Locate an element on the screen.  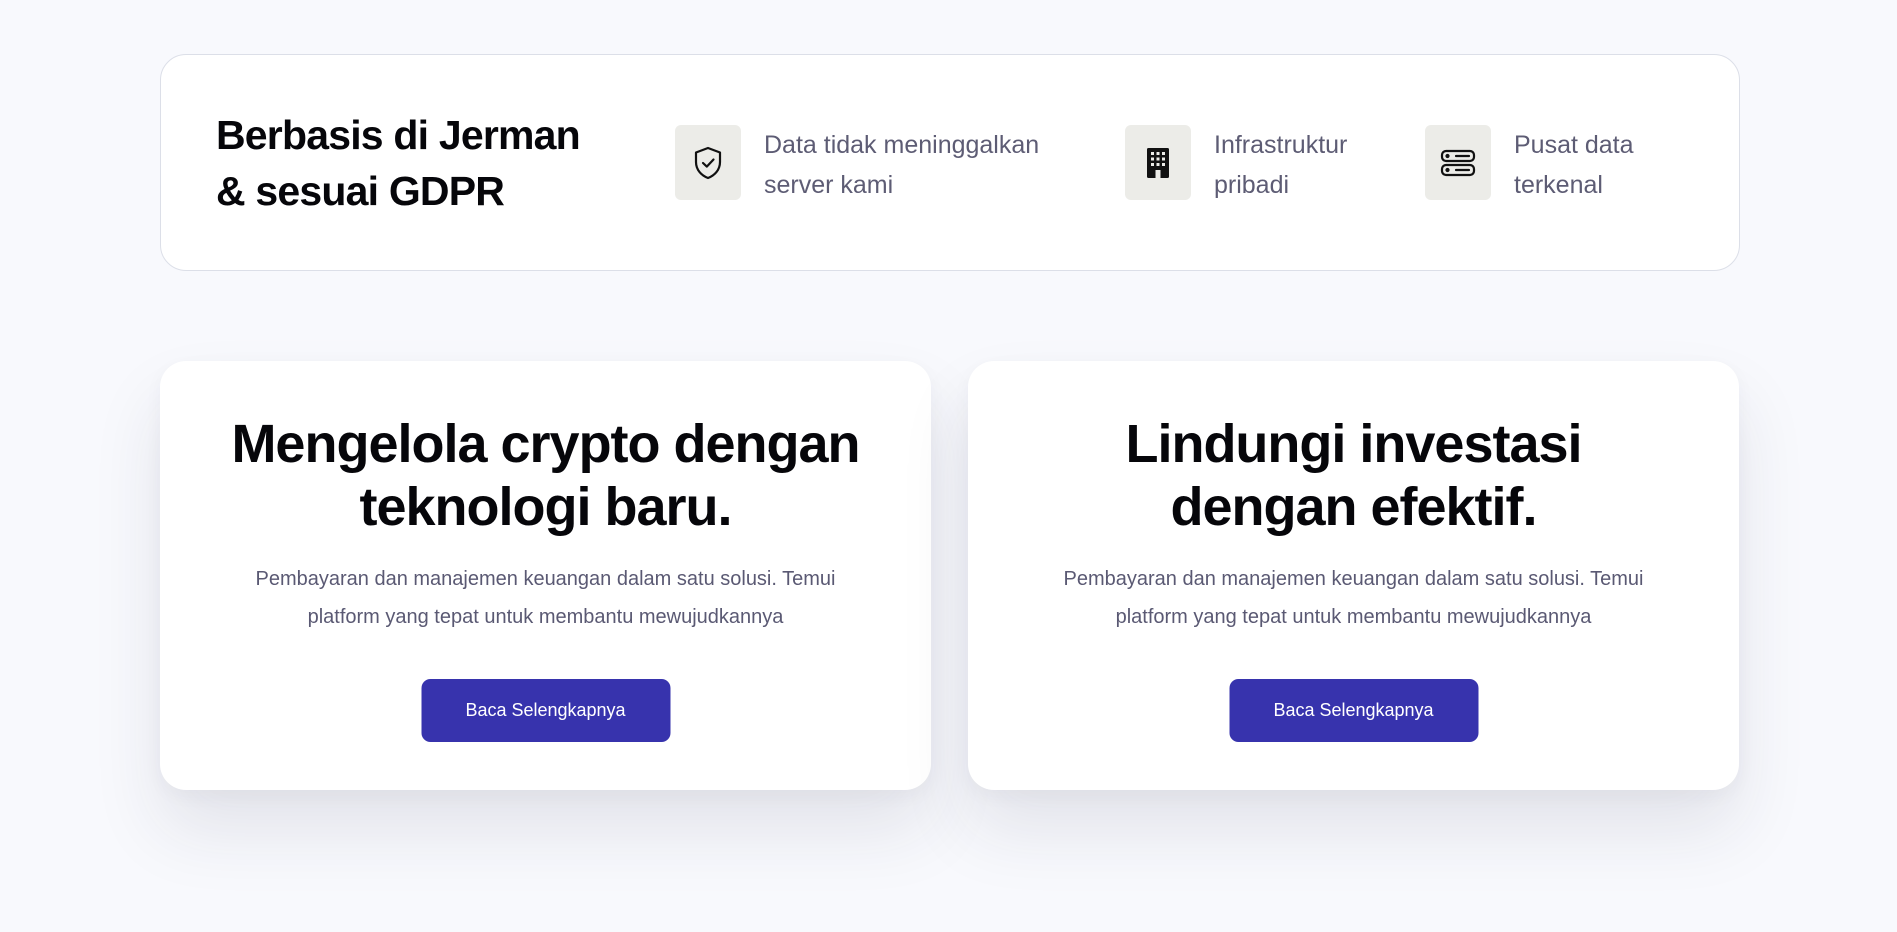
feature-label: Data tidak meninggalkan server kami is located at coordinates (902, 165).